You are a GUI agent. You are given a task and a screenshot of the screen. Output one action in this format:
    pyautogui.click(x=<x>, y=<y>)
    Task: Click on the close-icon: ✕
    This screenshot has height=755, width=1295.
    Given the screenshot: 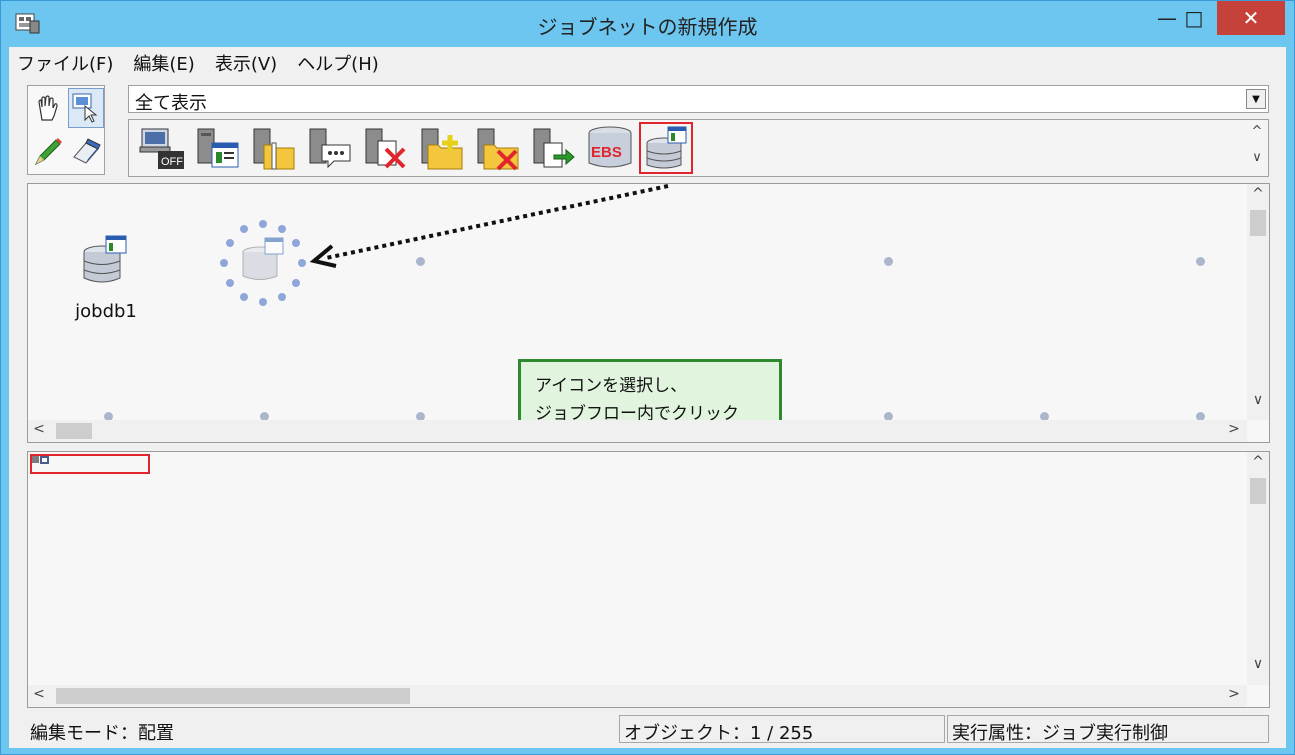 What is the action you would take?
    pyautogui.click(x=1251, y=18)
    